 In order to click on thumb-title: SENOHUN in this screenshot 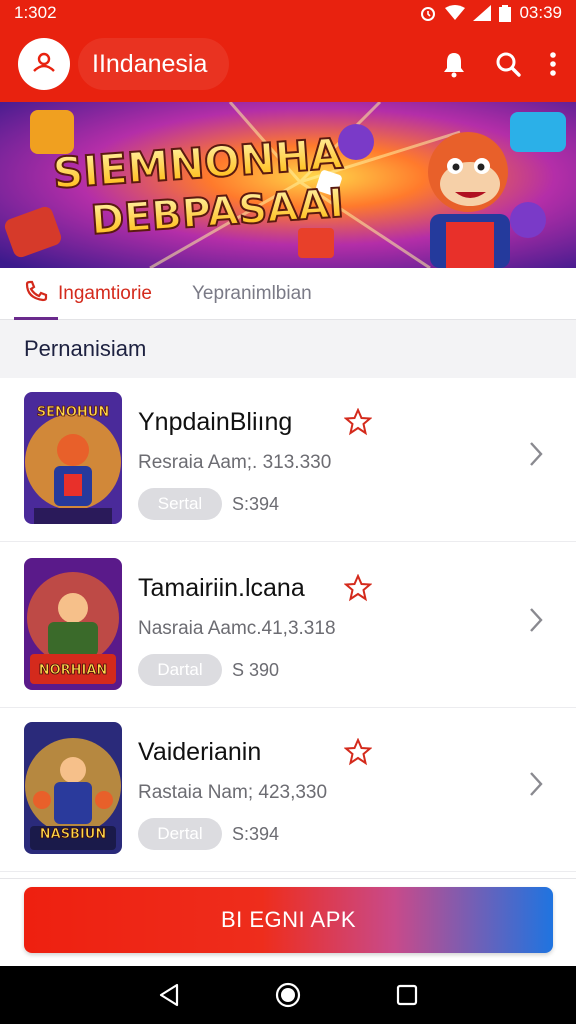, I will do `click(73, 412)`.